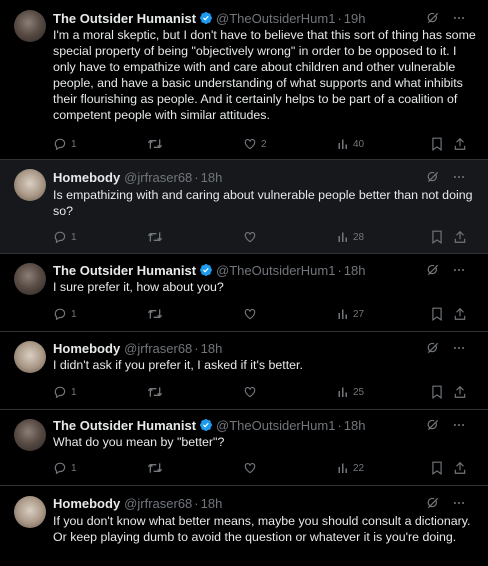 Image resolution: width=488 pixels, height=566 pixels. What do you see at coordinates (262, 468) in the screenshot?
I see `action-bar: 1 22` at bounding box center [262, 468].